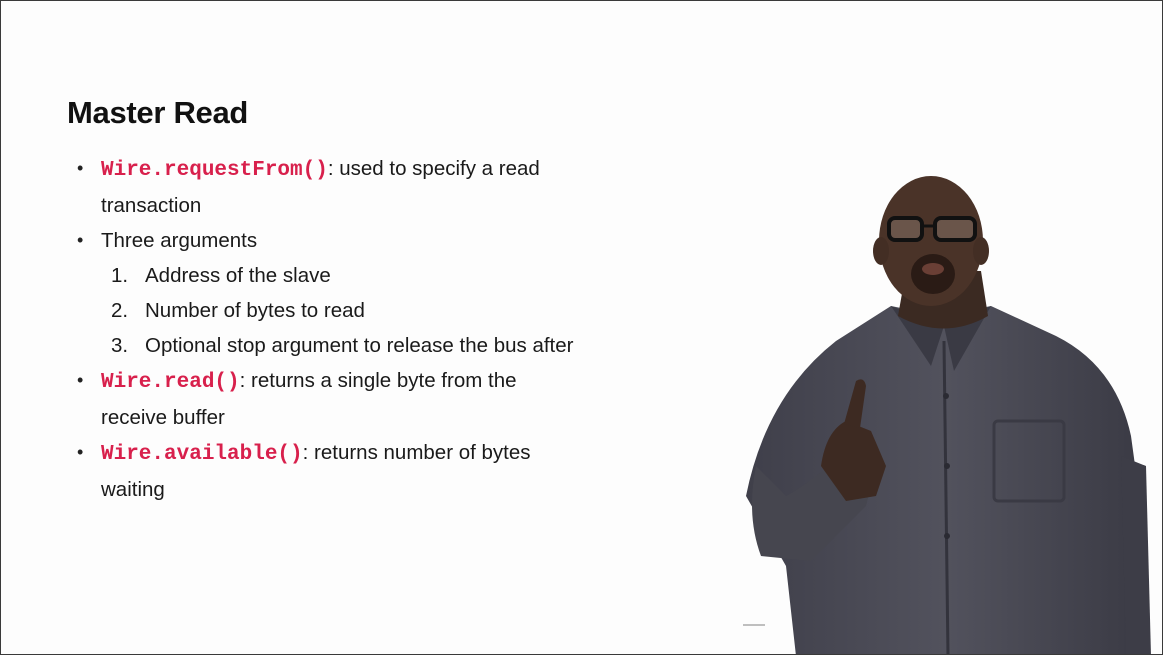 This screenshot has width=1163, height=655. What do you see at coordinates (378, 380) in the screenshot?
I see `bullet-text: : returns a single byte from the` at bounding box center [378, 380].